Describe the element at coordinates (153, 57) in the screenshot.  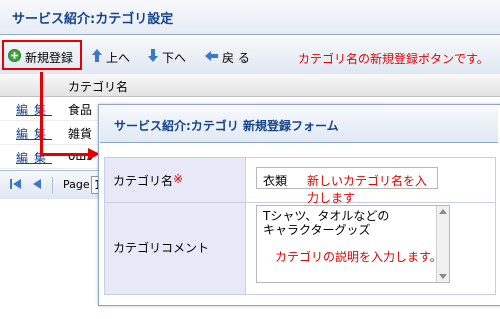
I see `arrow-down-icon` at that location.